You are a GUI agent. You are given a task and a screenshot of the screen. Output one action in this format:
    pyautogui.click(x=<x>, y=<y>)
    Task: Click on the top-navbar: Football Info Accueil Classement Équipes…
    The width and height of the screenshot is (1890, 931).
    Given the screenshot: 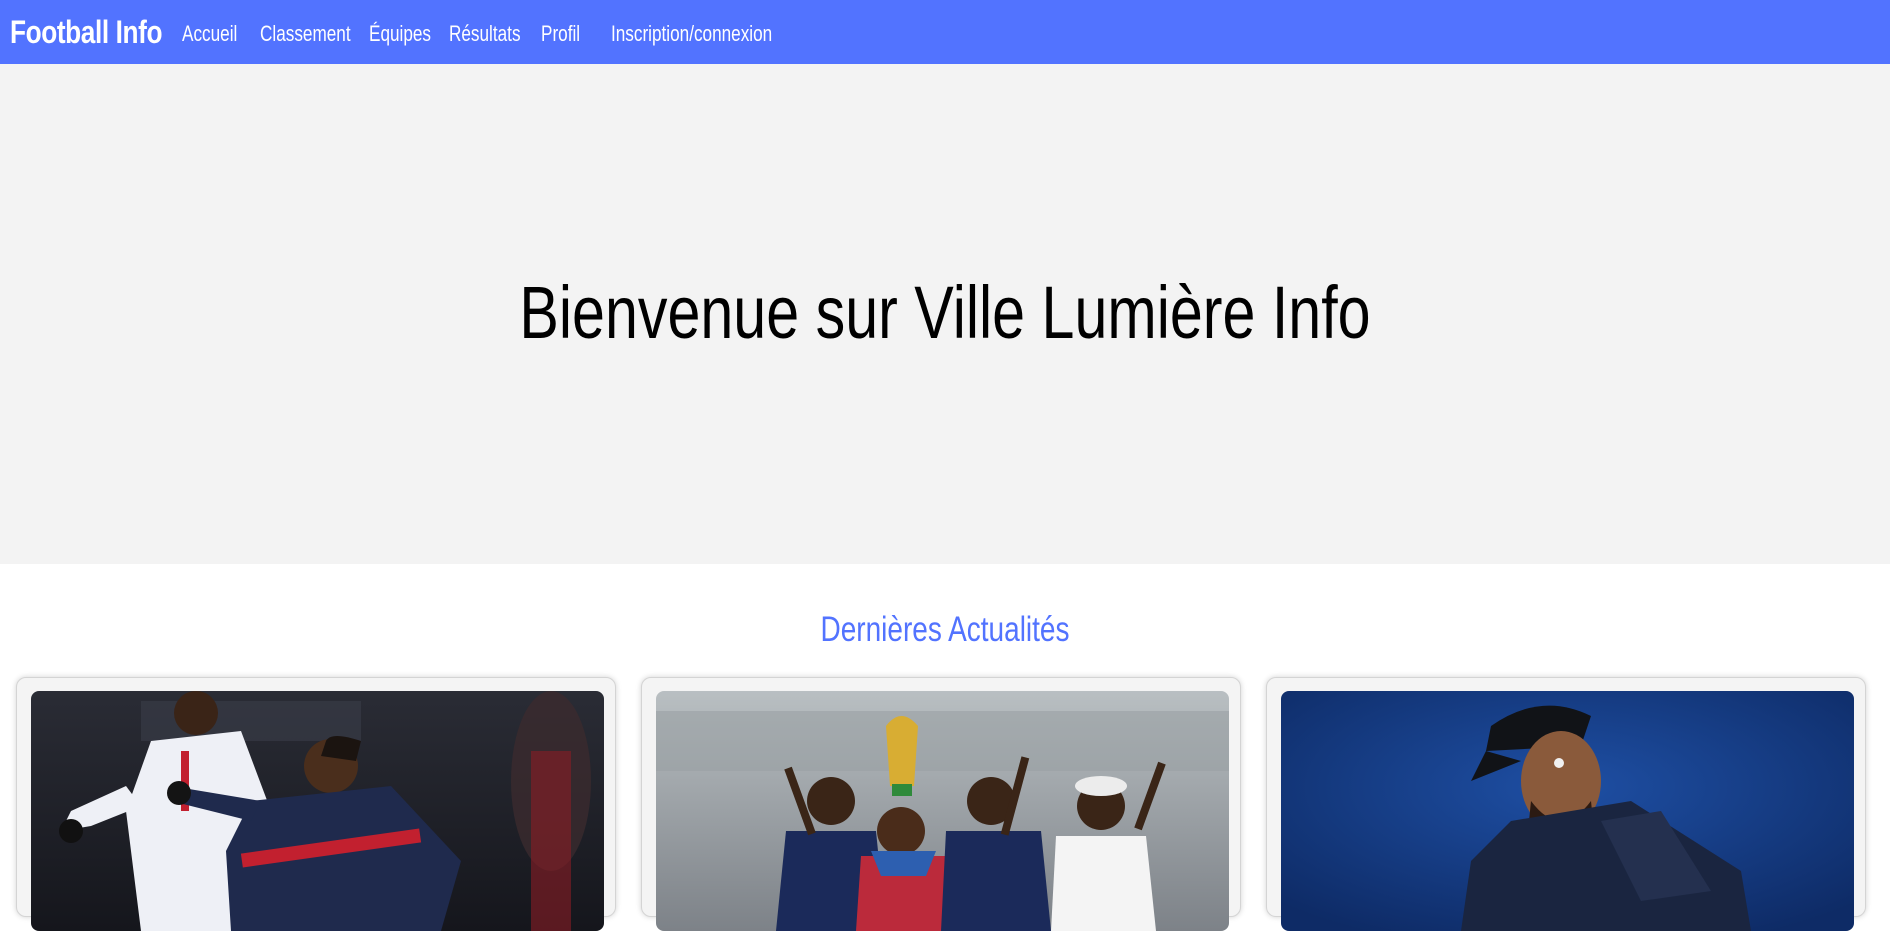 What is the action you would take?
    pyautogui.click(x=945, y=32)
    